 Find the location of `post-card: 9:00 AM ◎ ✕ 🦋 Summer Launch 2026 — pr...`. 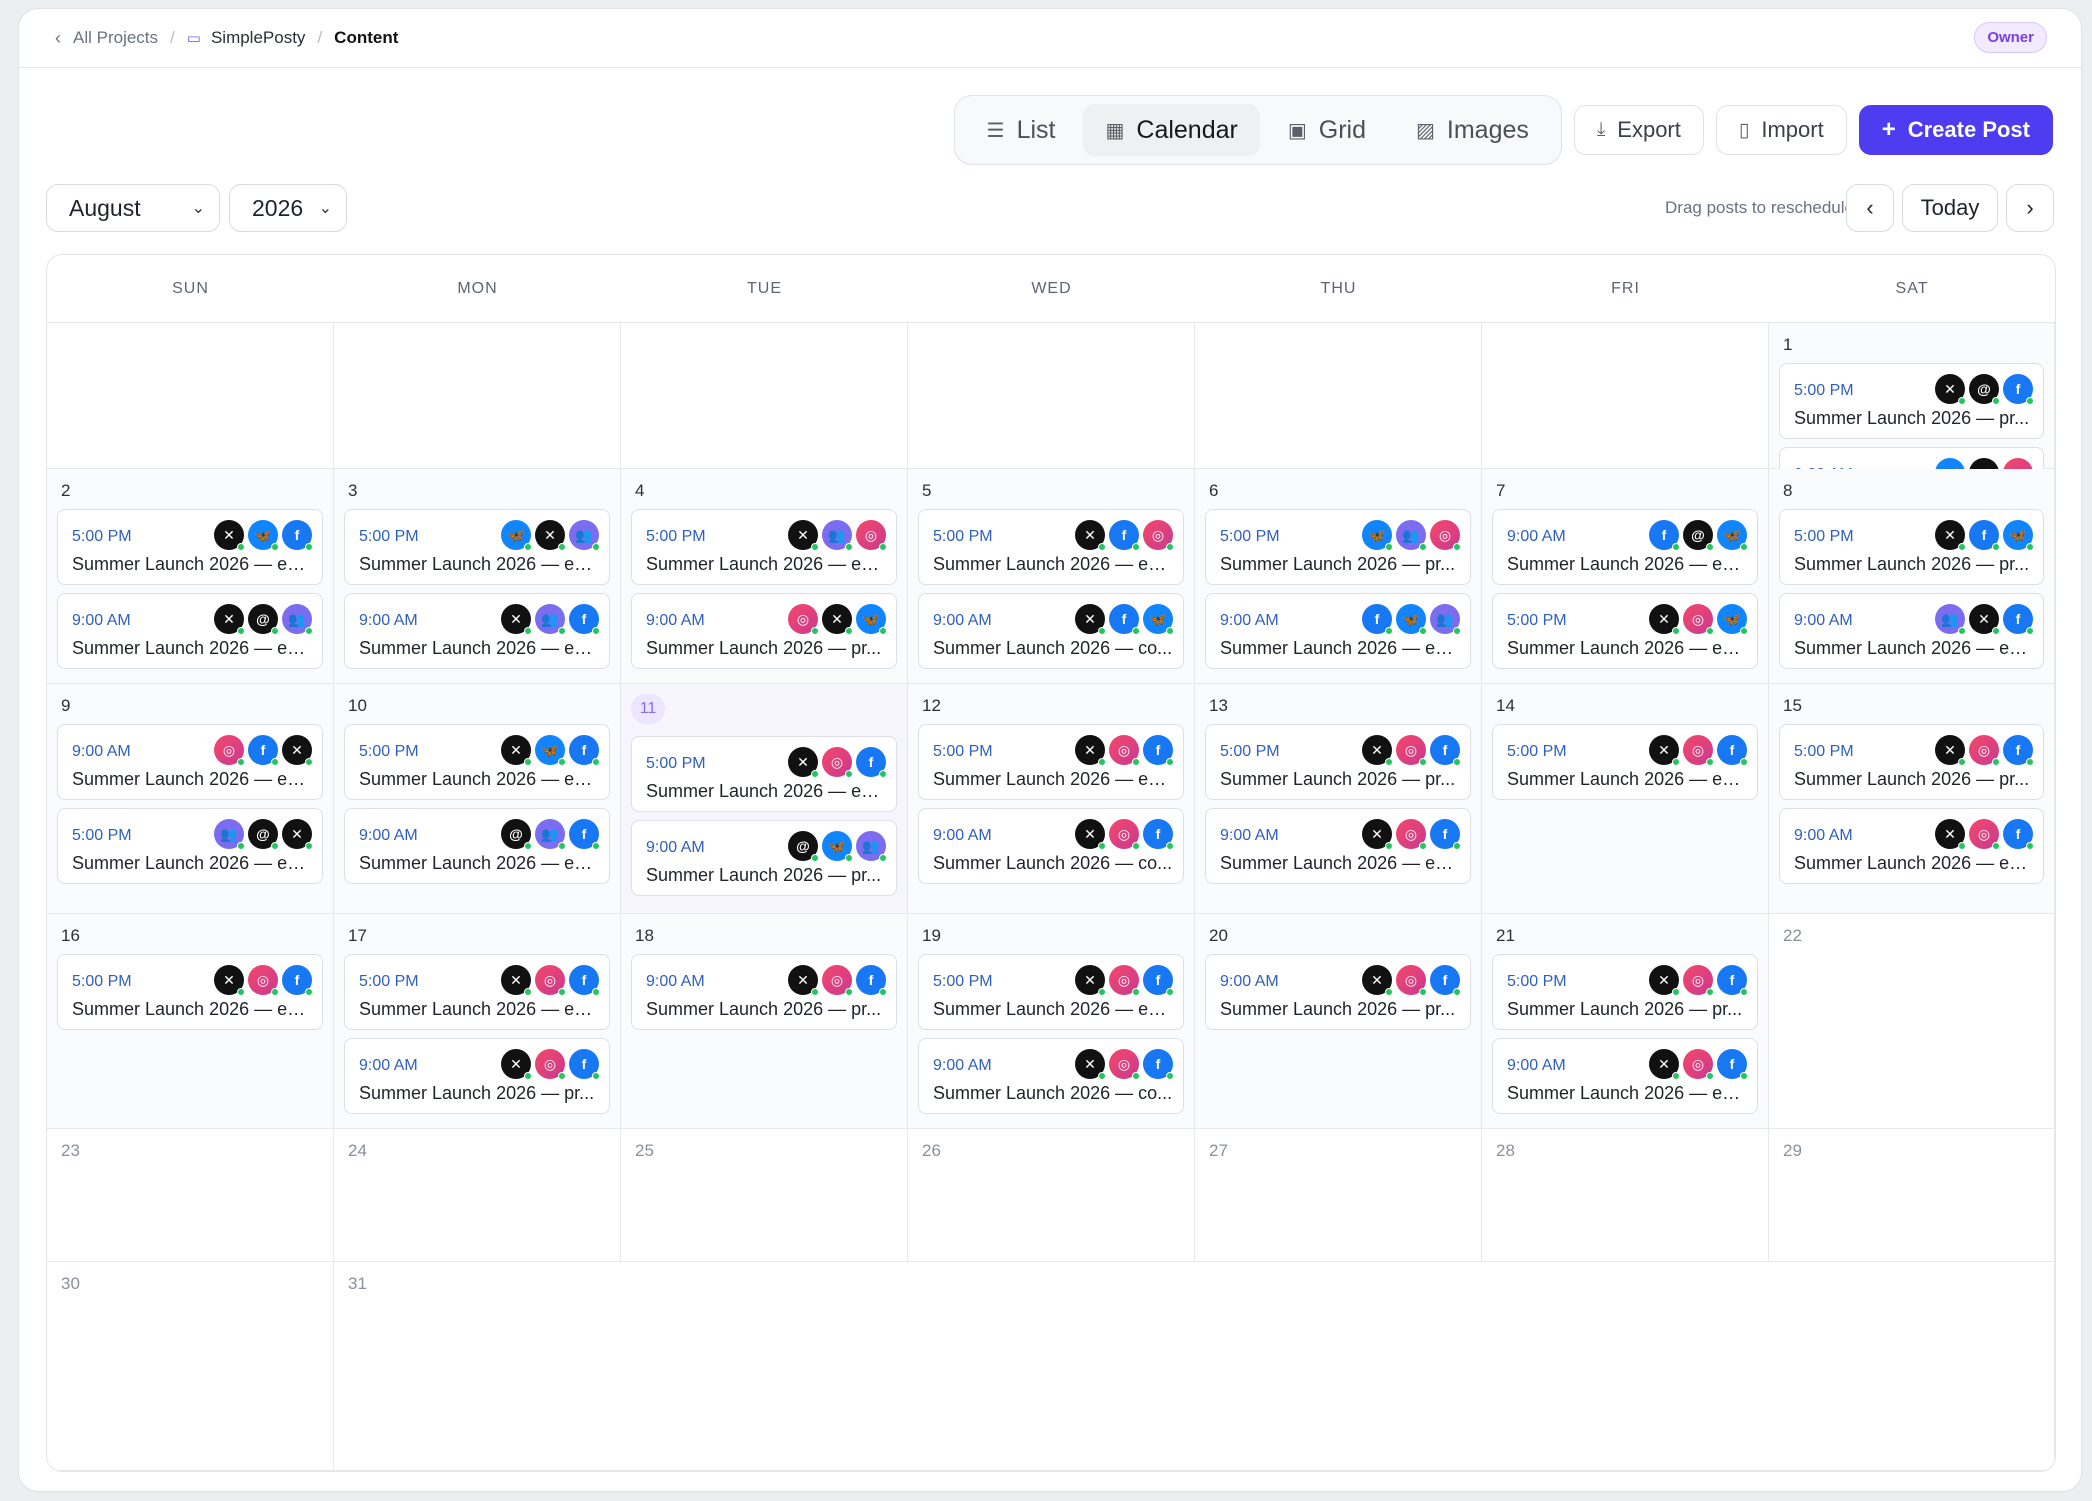

post-card: 9:00 AM ◎ ✕ 🦋 Summer Launch 2026 — pr... is located at coordinates (764, 631).